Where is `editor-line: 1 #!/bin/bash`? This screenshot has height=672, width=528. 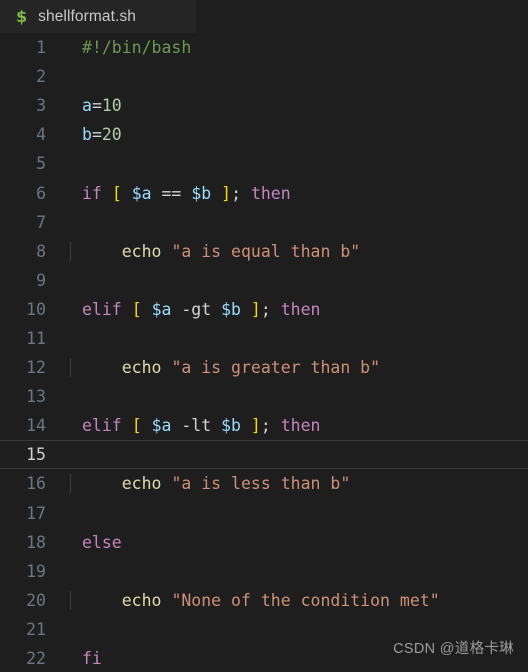
editor-line: 1 #!/bin/bash is located at coordinates (264, 47).